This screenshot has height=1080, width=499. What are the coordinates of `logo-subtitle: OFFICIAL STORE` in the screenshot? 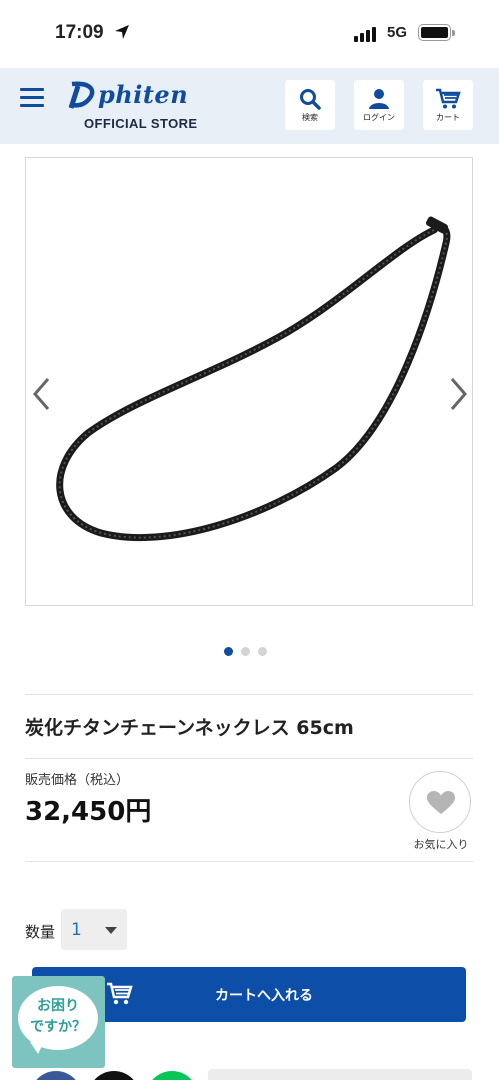 It's located at (141, 123).